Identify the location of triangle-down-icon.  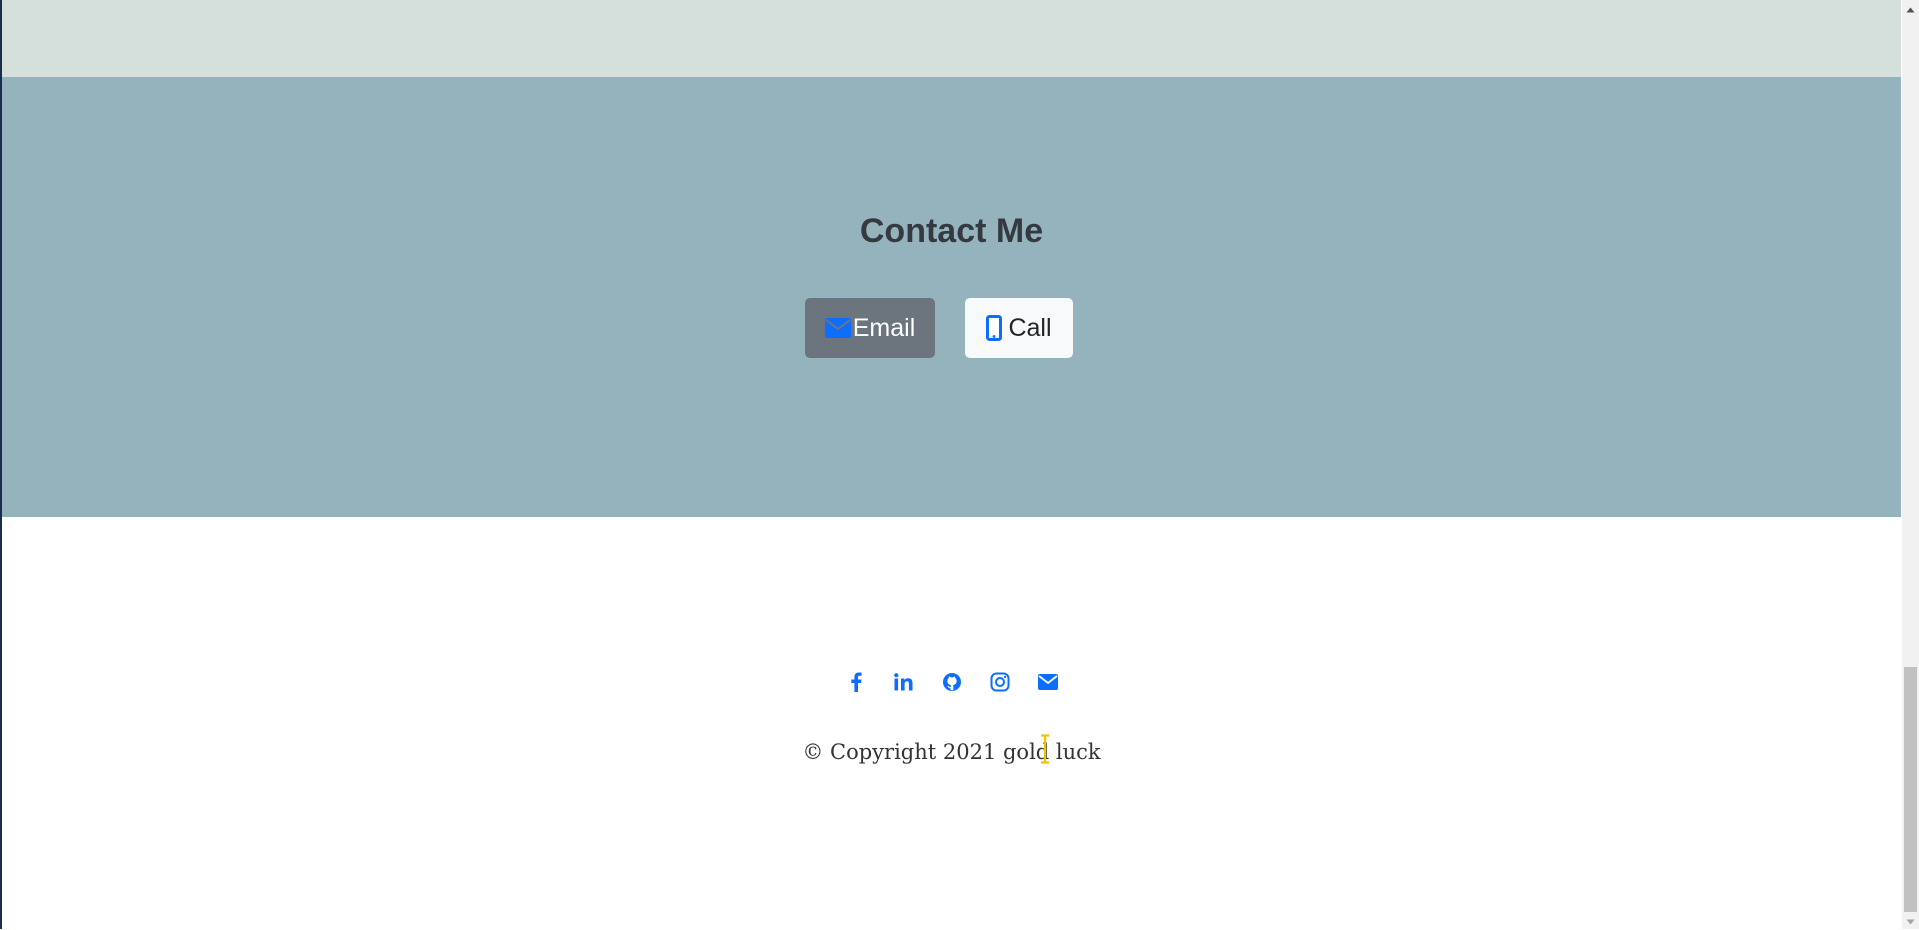
(1910, 921).